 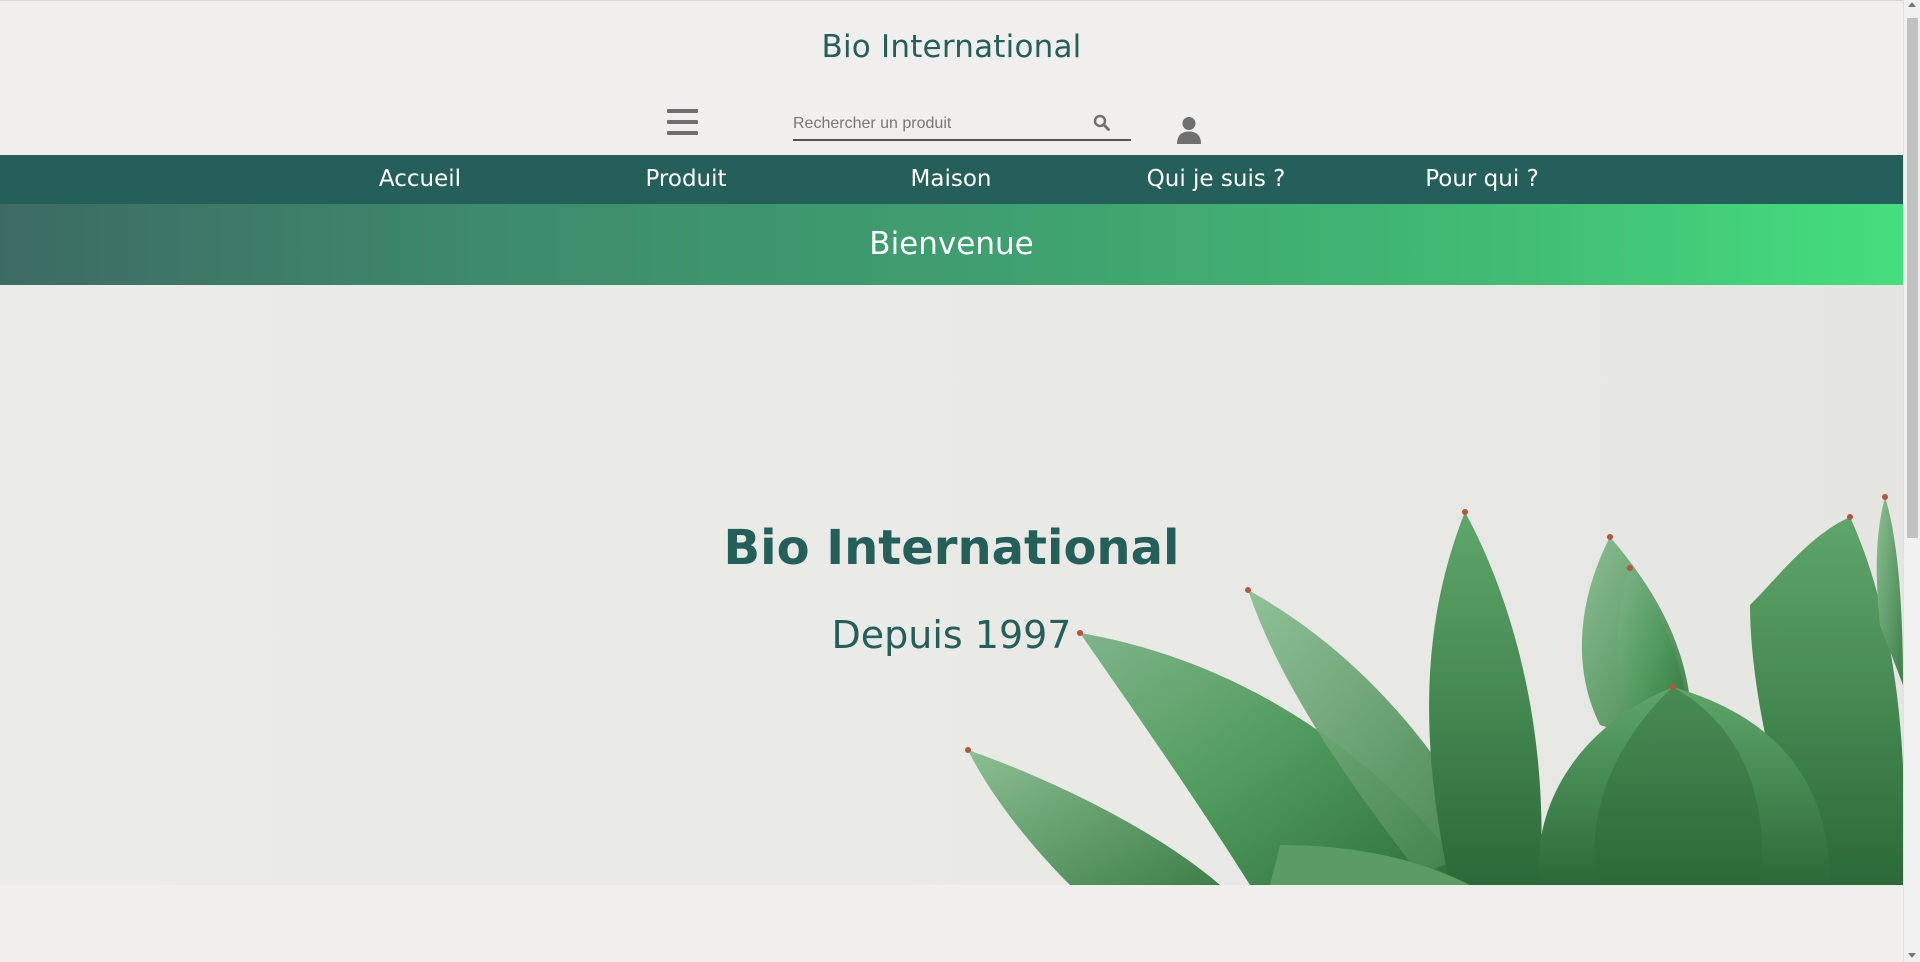 What do you see at coordinates (938, 124) in the screenshot?
I see `search-input` at bounding box center [938, 124].